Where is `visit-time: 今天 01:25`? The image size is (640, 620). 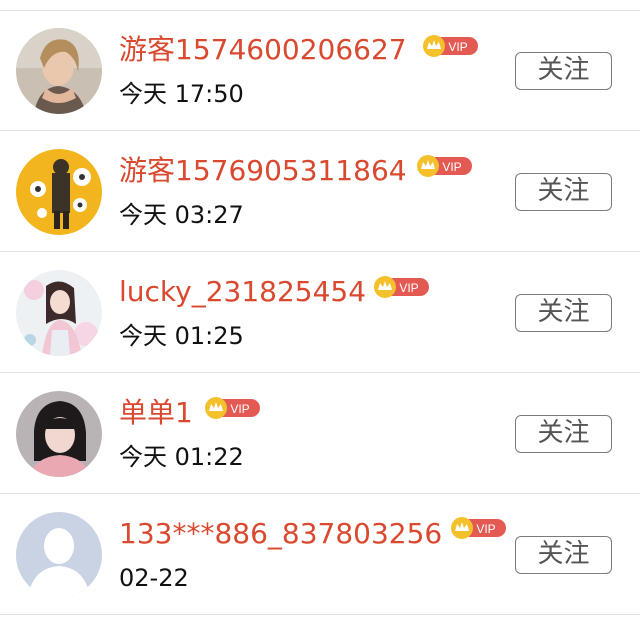
visit-time: 今天 01:25 is located at coordinates (181, 336).